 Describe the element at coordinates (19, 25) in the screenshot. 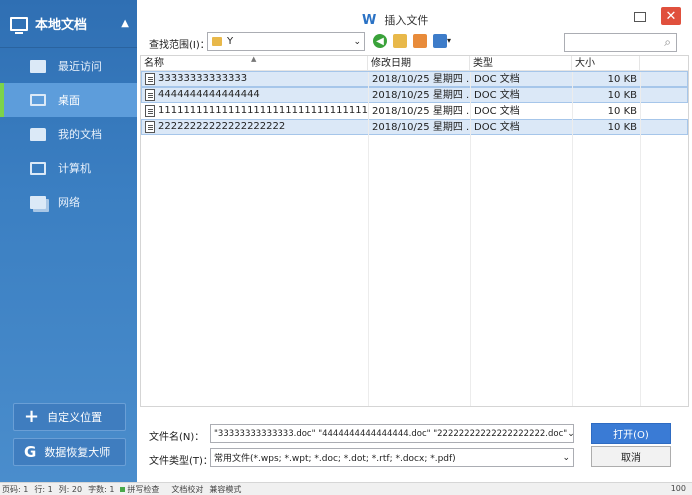

I see `computer-icon` at that location.